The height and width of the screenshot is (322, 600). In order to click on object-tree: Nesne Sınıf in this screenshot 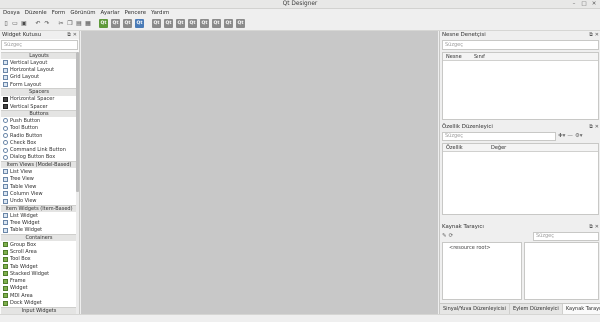, I will do `click(520, 86)`.